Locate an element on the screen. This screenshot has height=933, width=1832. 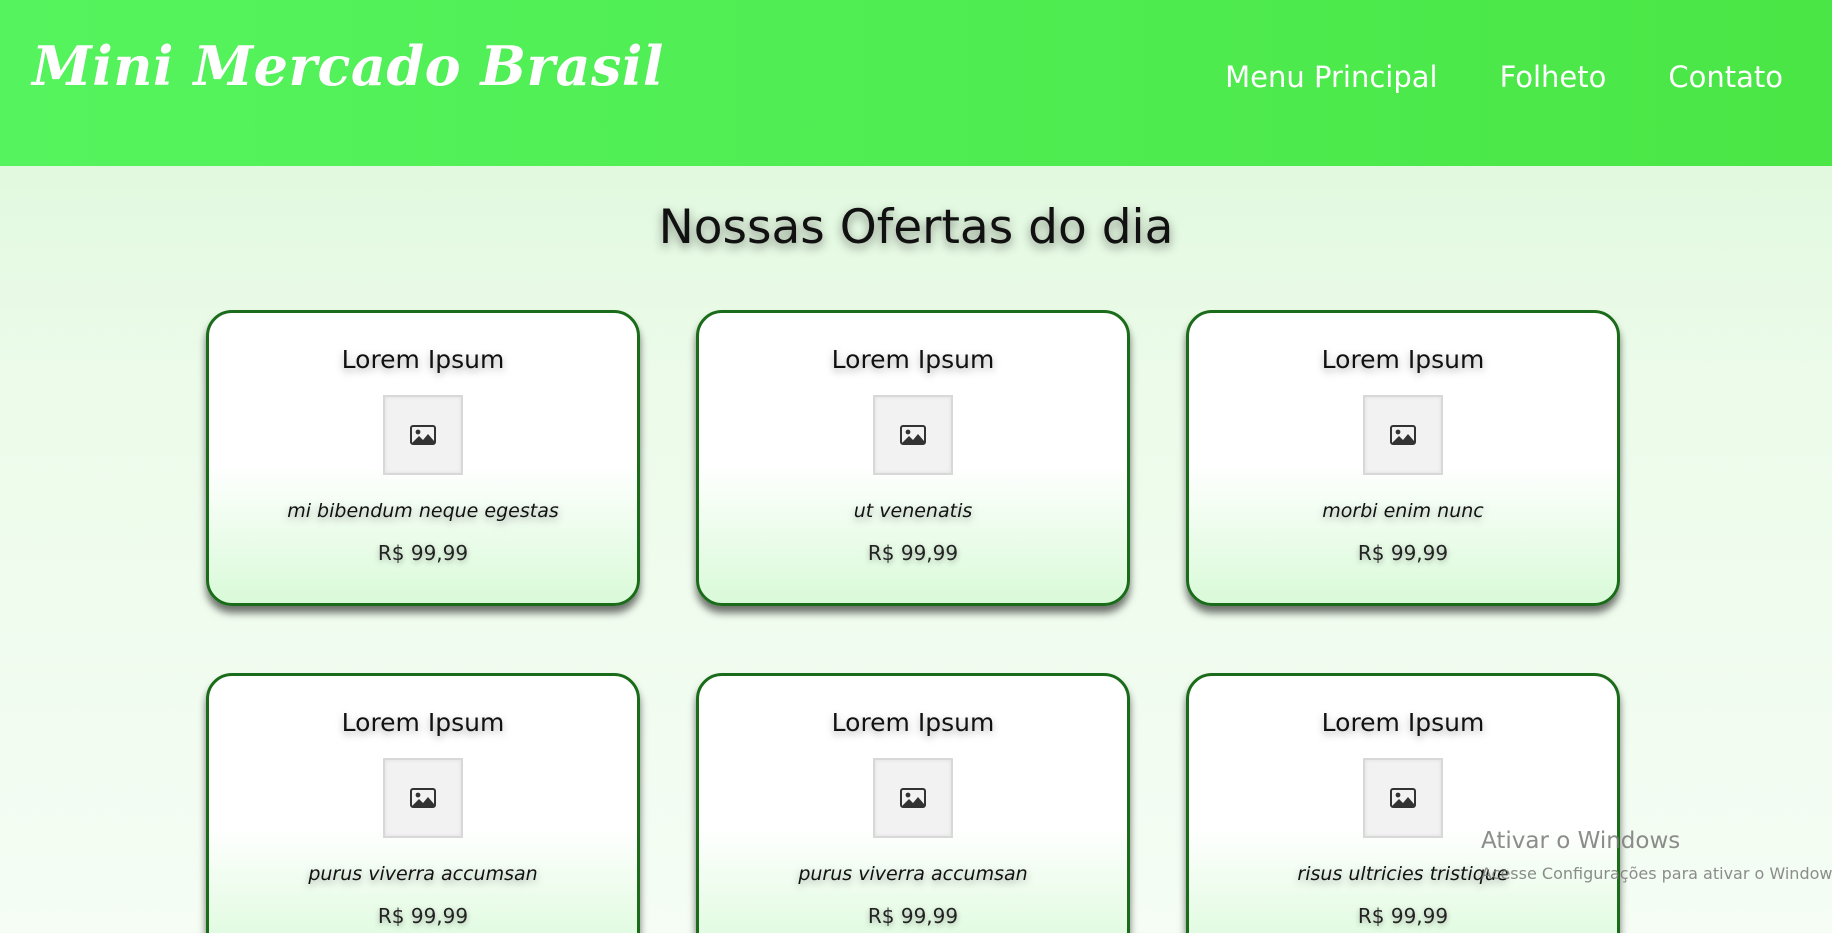
site-logo-text: Mini Mercado Brasil is located at coordinates (348, 66).